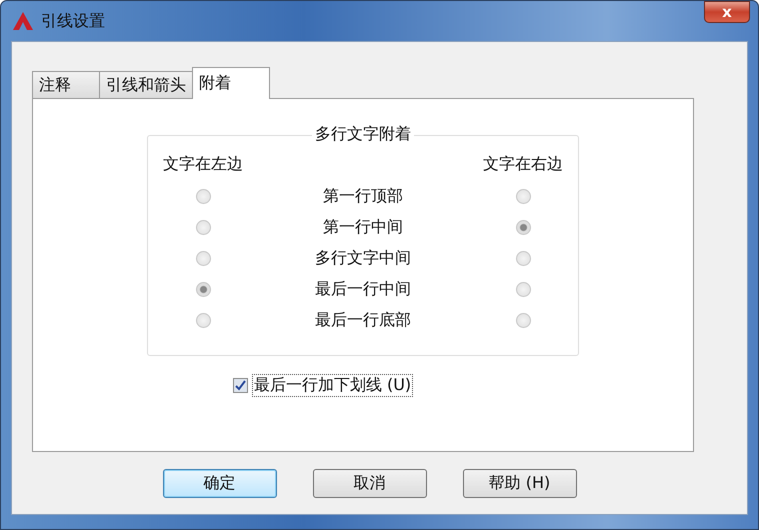 The height and width of the screenshot is (530, 759). Describe the element at coordinates (231, 83) in the screenshot. I see `tab: 附着` at that location.